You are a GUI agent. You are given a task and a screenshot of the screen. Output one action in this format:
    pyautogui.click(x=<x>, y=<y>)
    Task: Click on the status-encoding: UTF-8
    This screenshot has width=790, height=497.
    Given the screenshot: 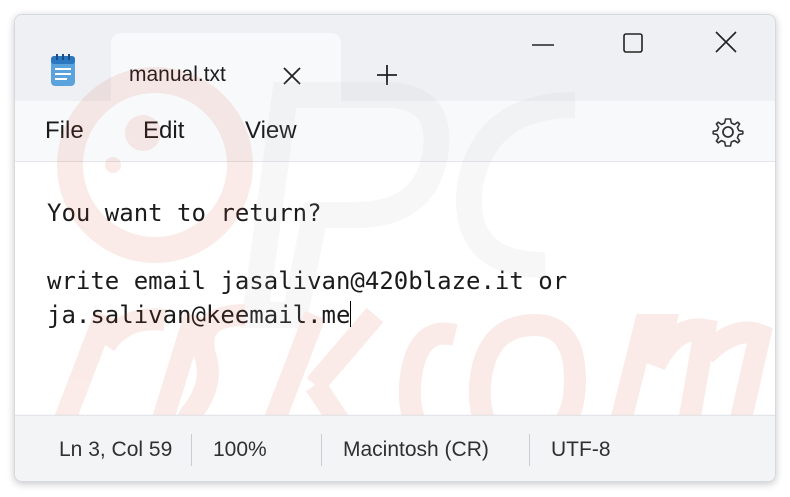 What is the action you would take?
    pyautogui.click(x=581, y=449)
    